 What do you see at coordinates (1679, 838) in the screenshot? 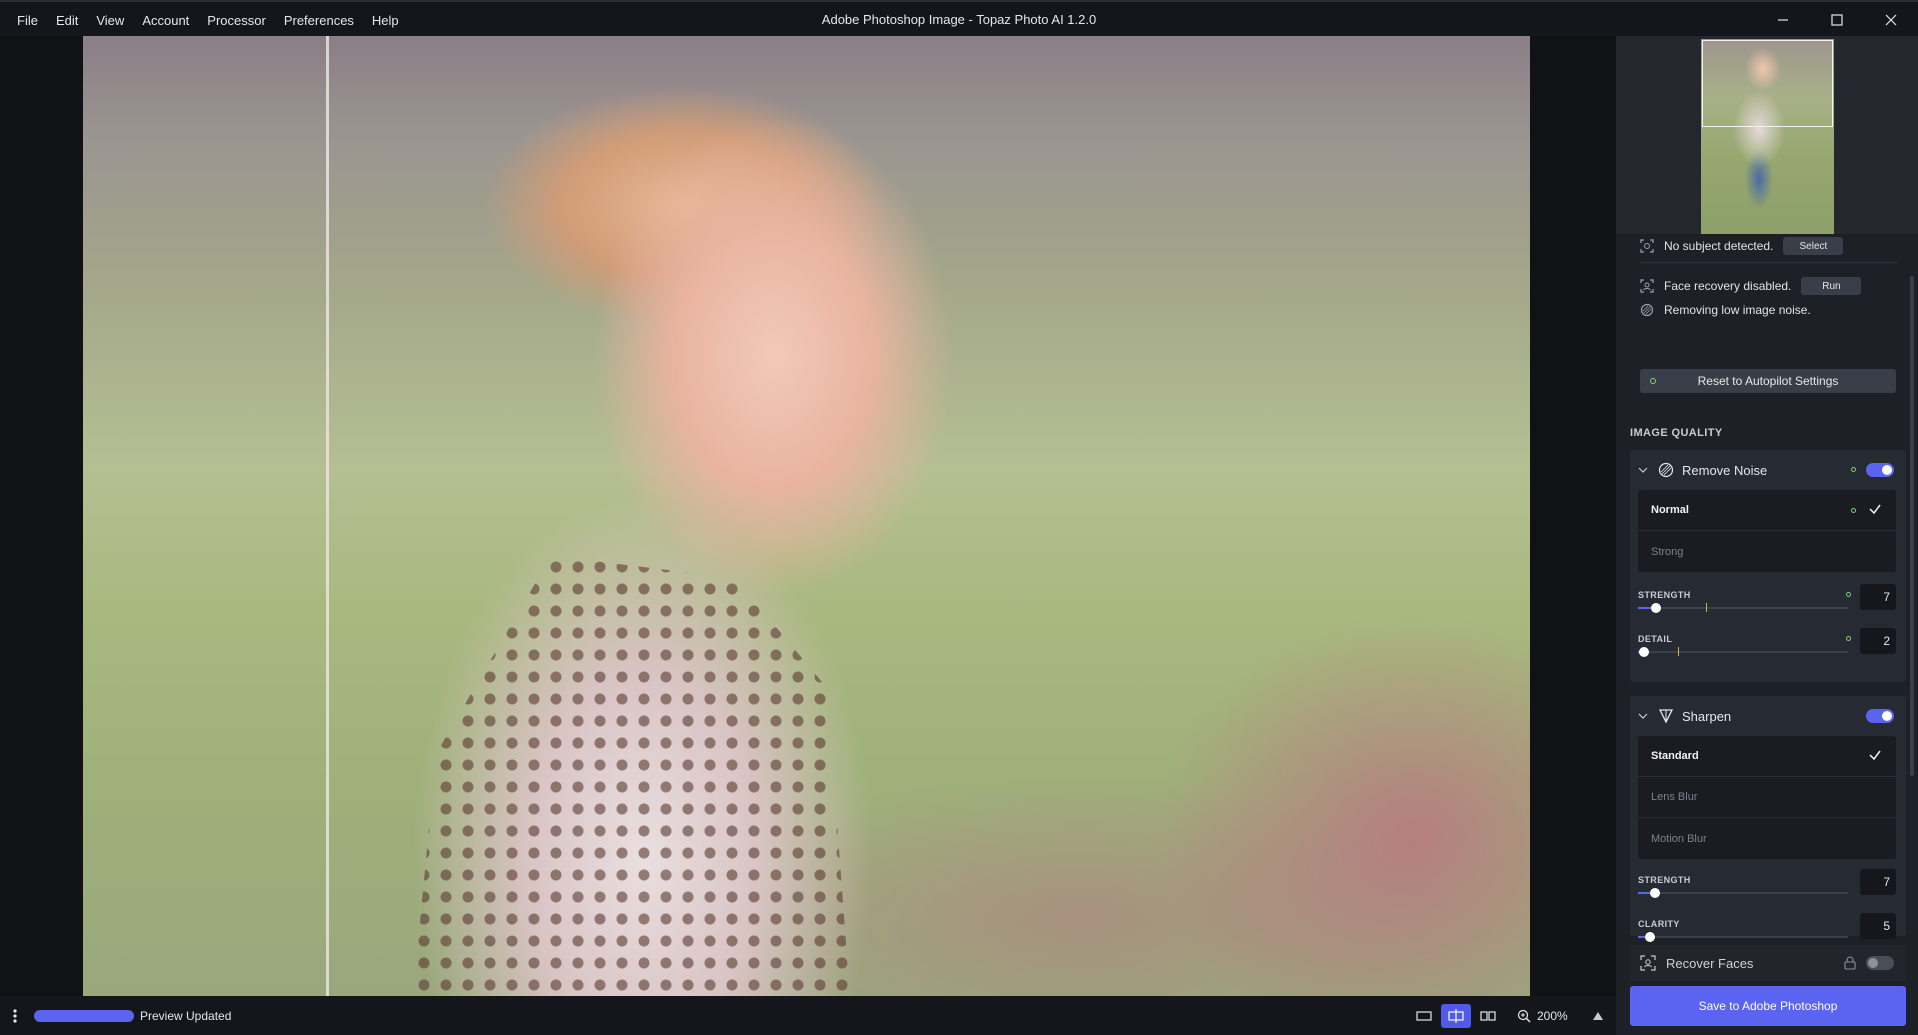
I see `model-option-label: Motion Blur` at bounding box center [1679, 838].